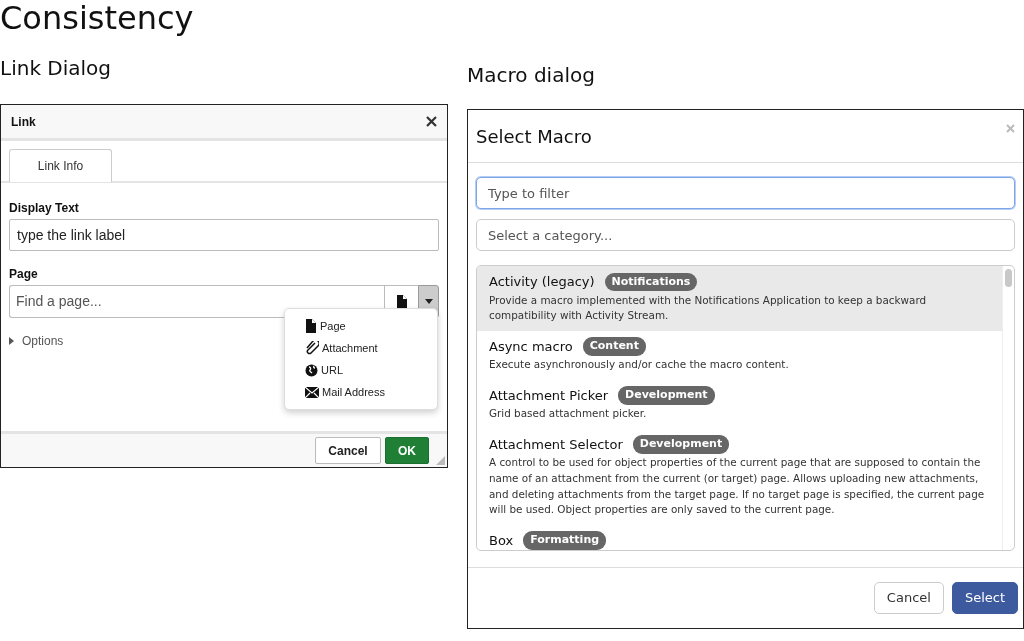 The width and height of the screenshot is (1024, 641). What do you see at coordinates (531, 346) in the screenshot?
I see `macro-name: Async macro` at bounding box center [531, 346].